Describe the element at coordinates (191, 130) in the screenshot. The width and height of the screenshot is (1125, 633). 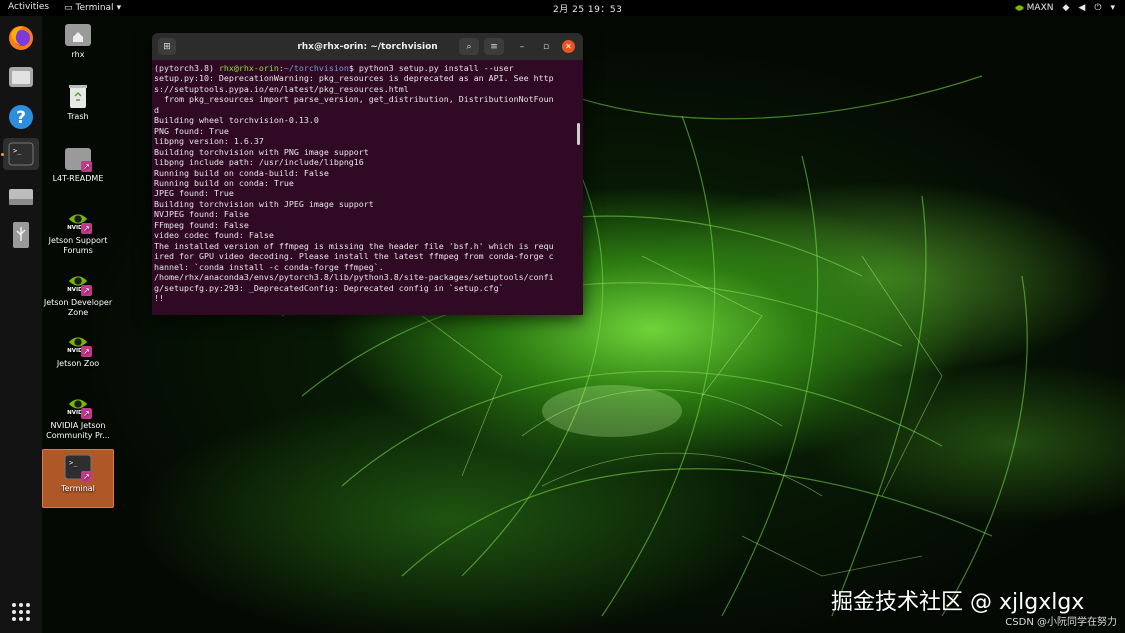
I see `output-line: PNG found: True` at that location.